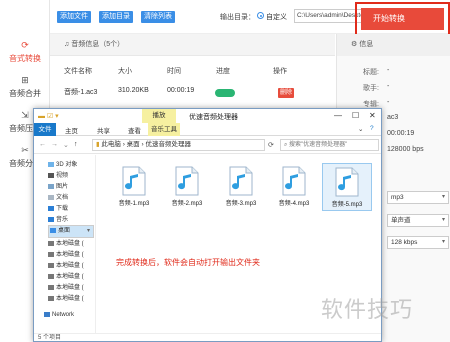 The image size is (450, 342). Describe the element at coordinates (213, 117) in the screenshot. I see `explorer-title: 优速音频处理器` at that location.